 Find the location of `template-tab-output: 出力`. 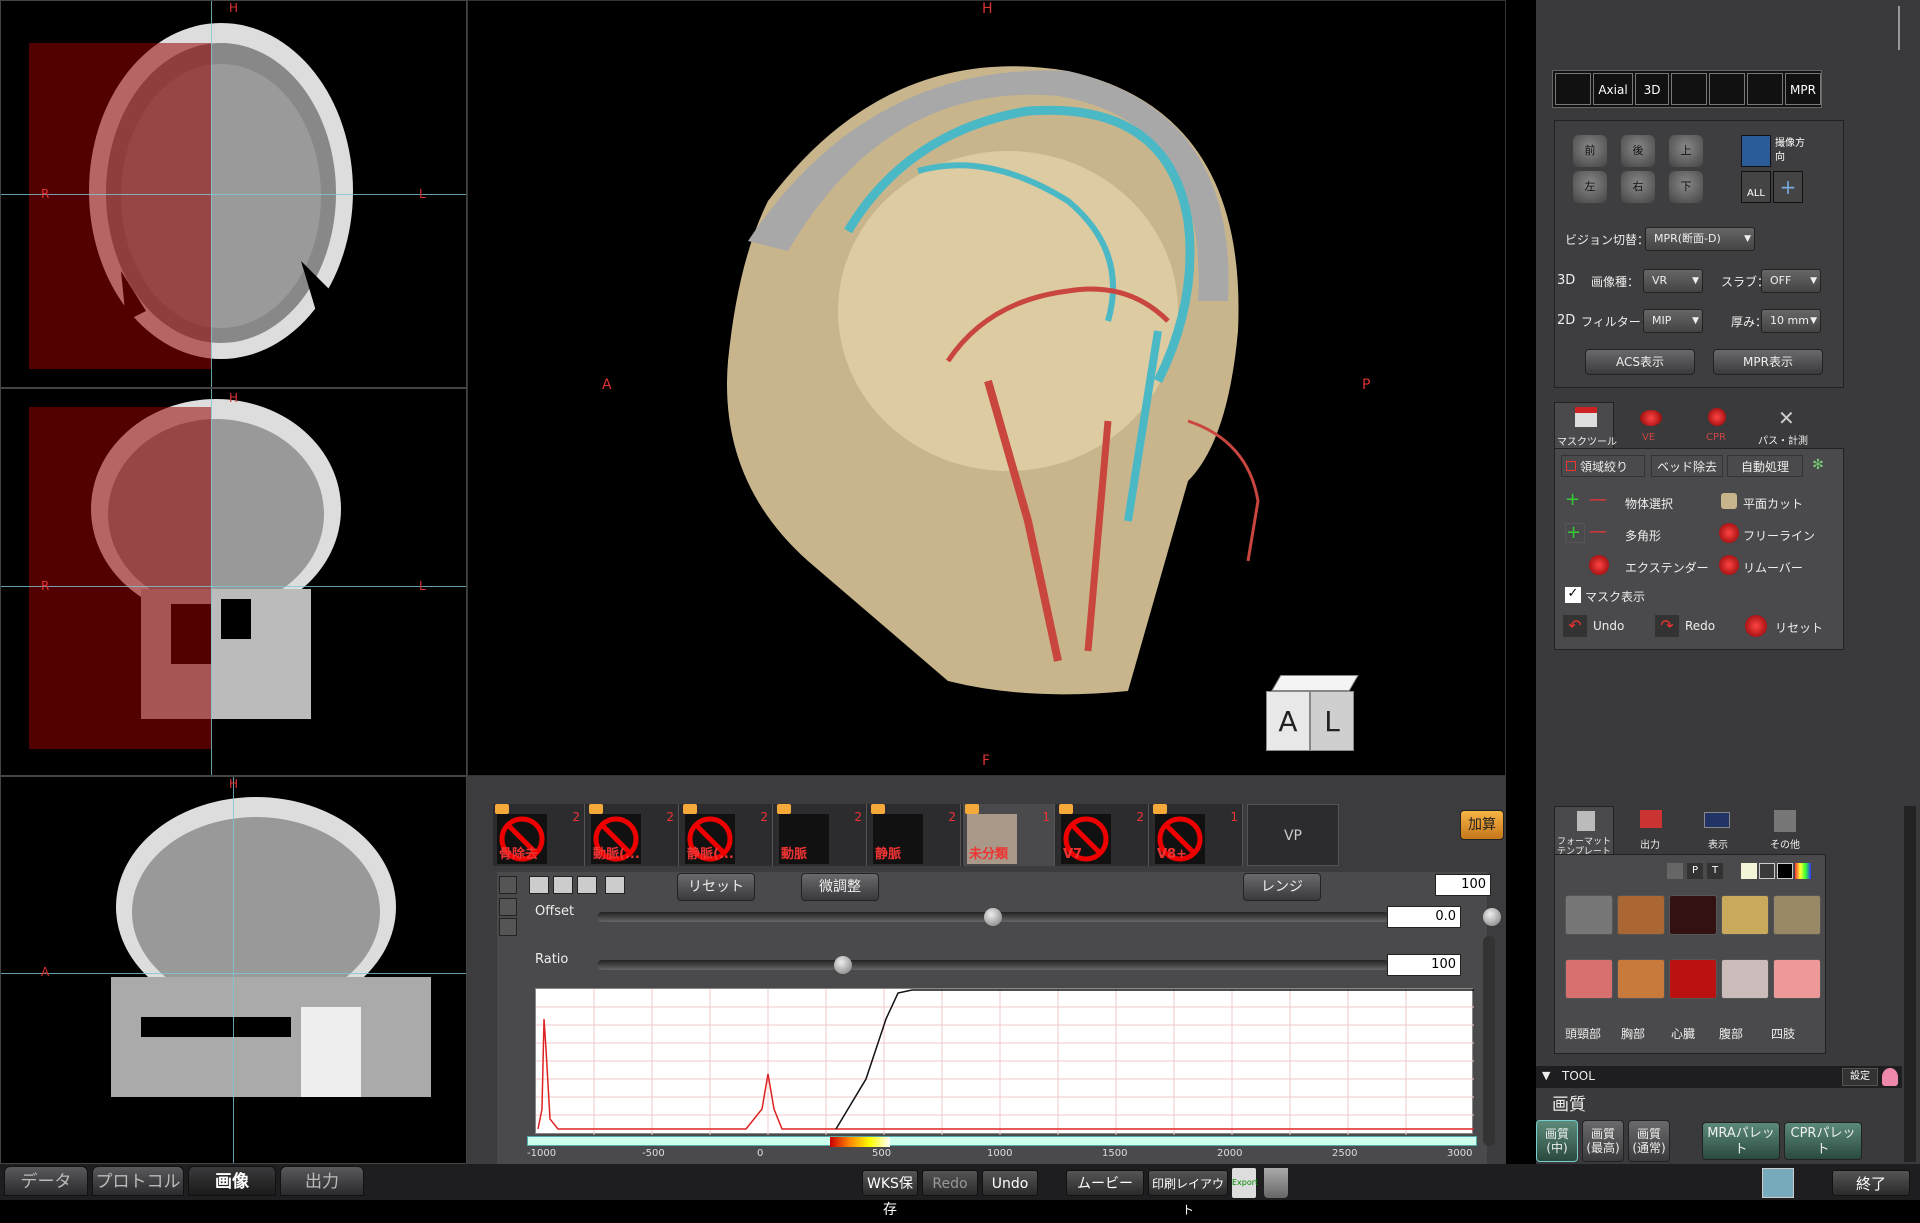

template-tab-output: 出力 is located at coordinates (1650, 830).